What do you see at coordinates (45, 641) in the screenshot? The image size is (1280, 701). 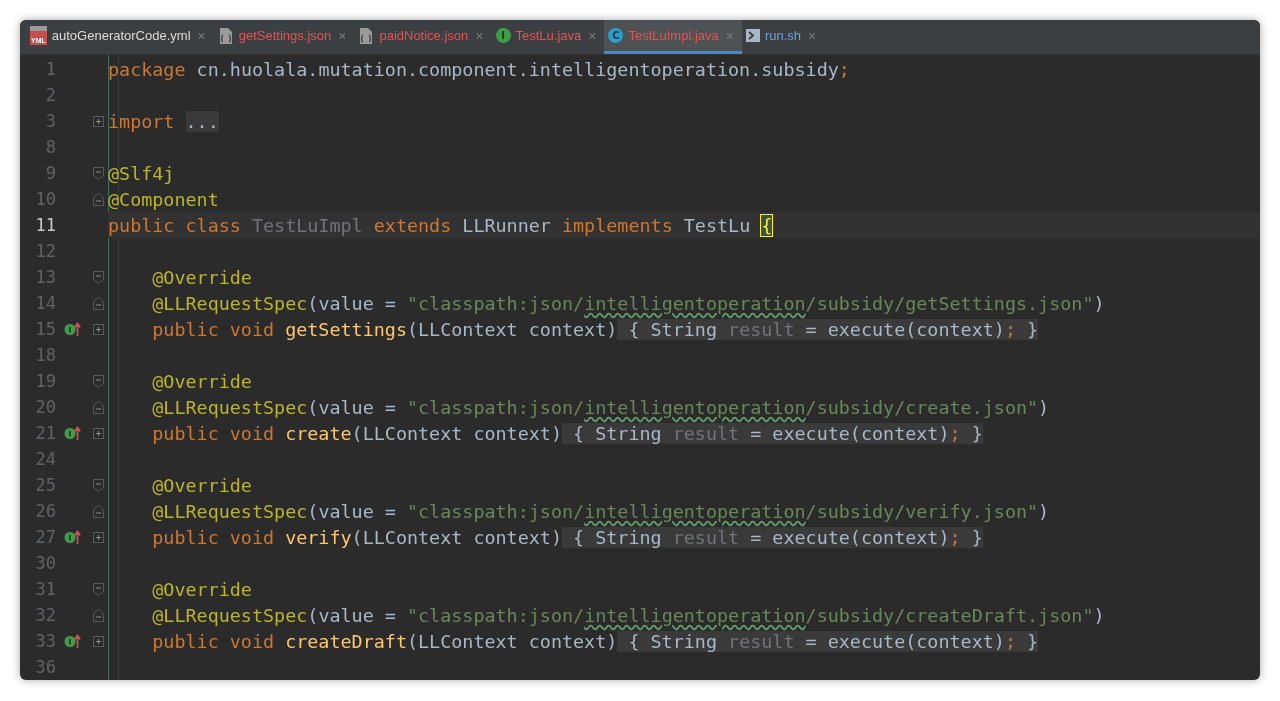 I see `line-number: 33` at bounding box center [45, 641].